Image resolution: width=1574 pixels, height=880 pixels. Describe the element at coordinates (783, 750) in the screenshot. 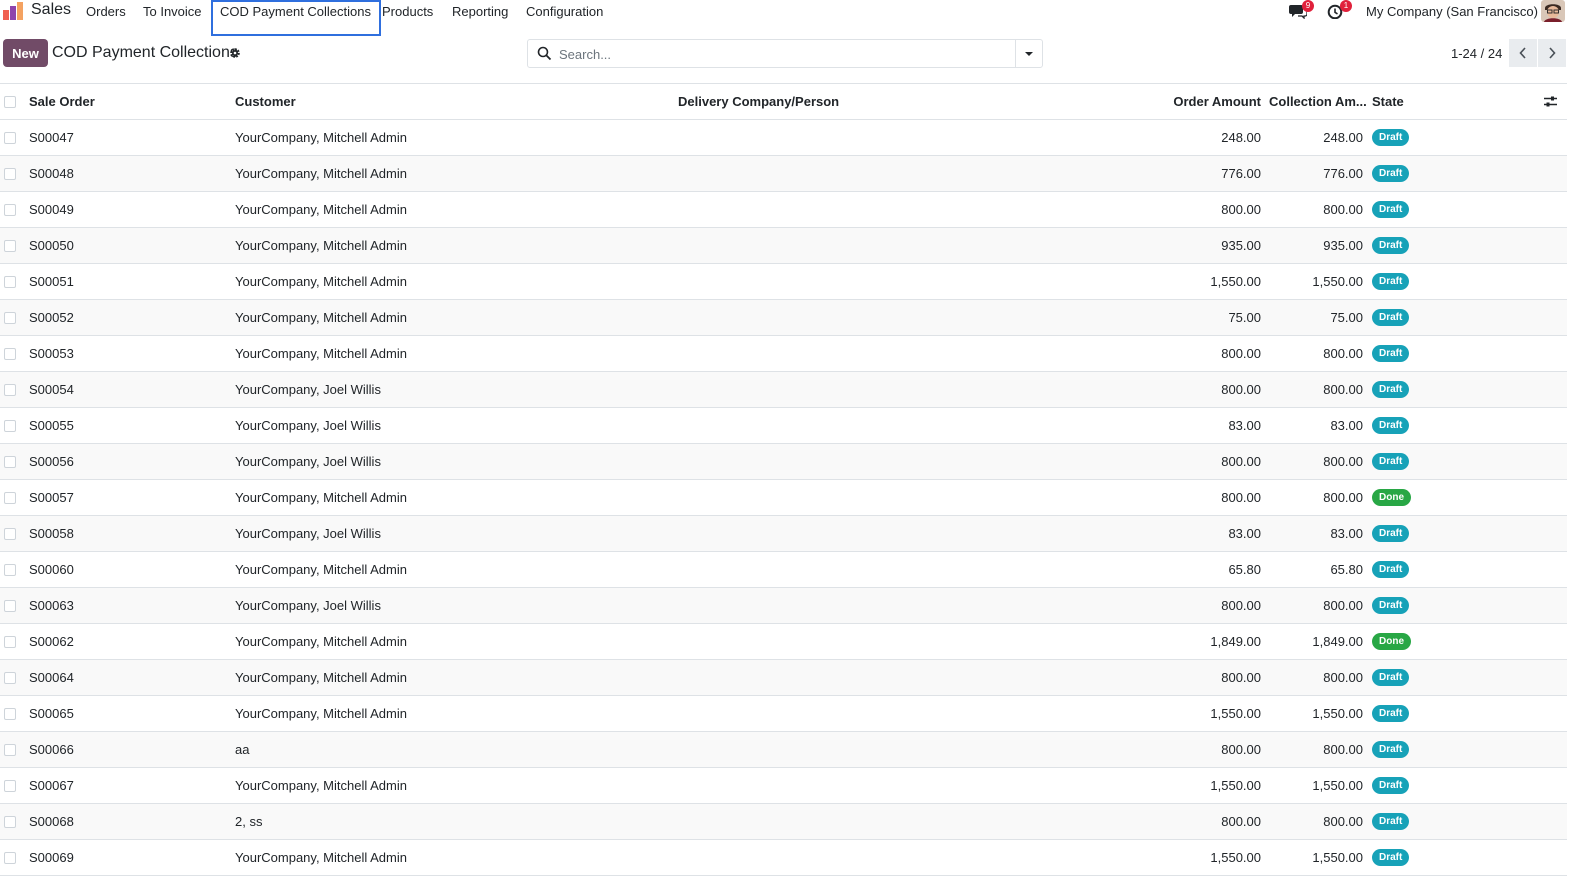

I see `table-row: S00066 aa 800.00 800.00 Draft` at that location.